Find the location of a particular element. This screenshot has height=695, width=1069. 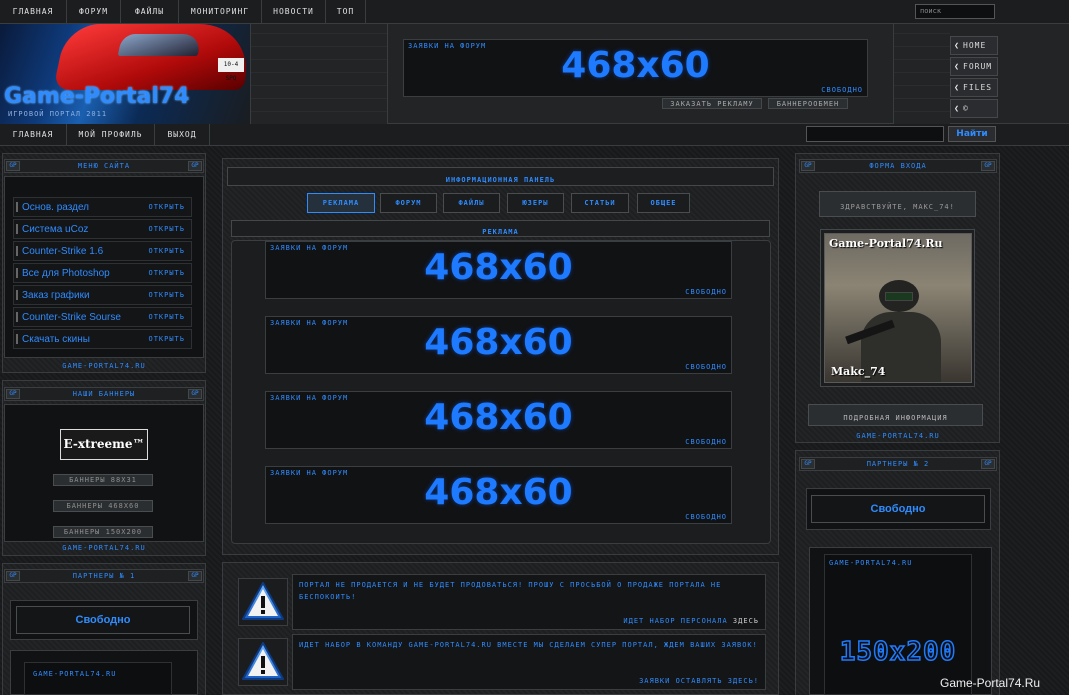

menu-item: Скачать скины ОТКРЫТЬ is located at coordinates (102, 339).